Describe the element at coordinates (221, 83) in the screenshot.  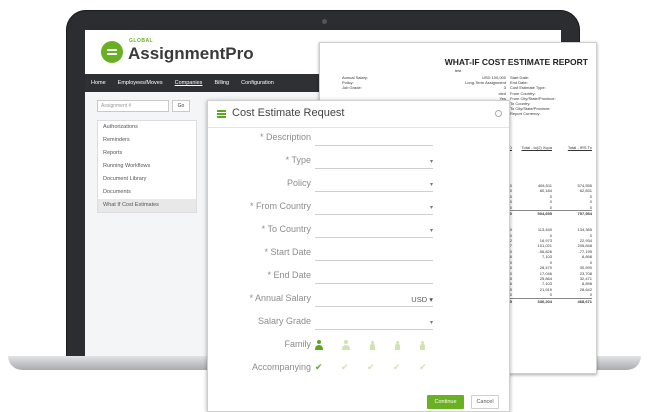
I see `nav-billing: Billing` at that location.